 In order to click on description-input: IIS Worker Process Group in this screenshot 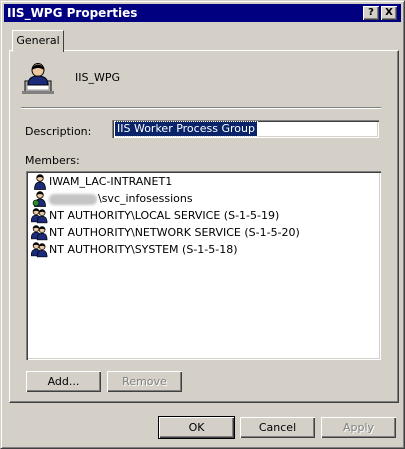, I will do `click(245, 129)`.